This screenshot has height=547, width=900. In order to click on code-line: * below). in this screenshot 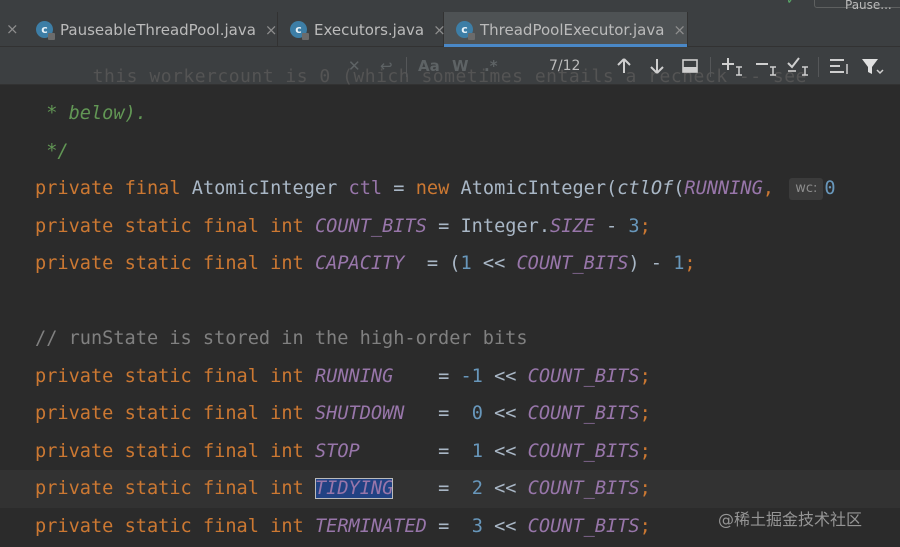, I will do `click(91, 113)`.